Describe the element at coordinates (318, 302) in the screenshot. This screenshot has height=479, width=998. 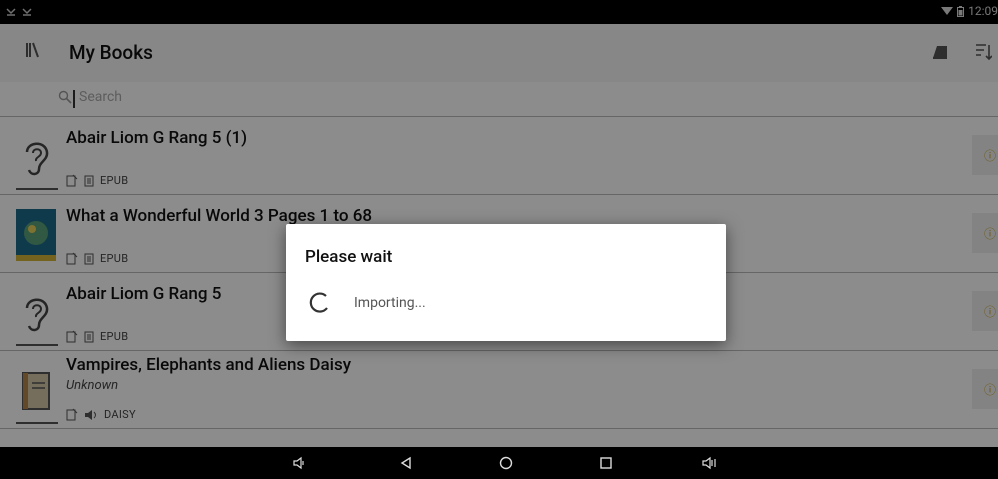
I see `loading-spinner-icon` at that location.